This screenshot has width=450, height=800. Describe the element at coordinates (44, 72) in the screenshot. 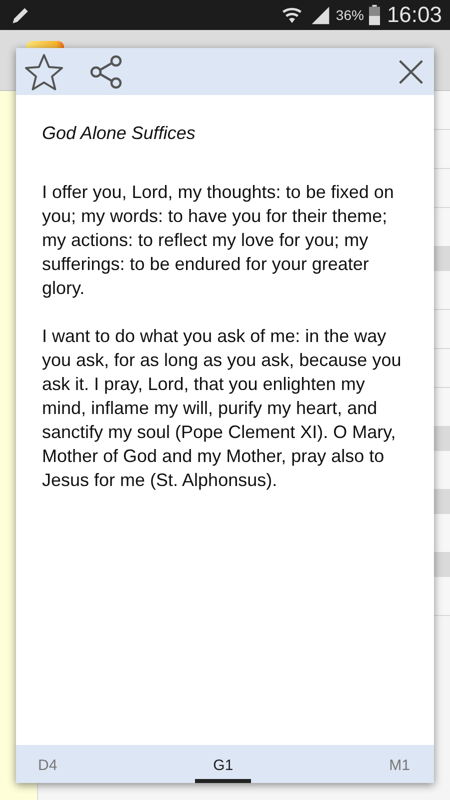

I see `star-icon` at that location.